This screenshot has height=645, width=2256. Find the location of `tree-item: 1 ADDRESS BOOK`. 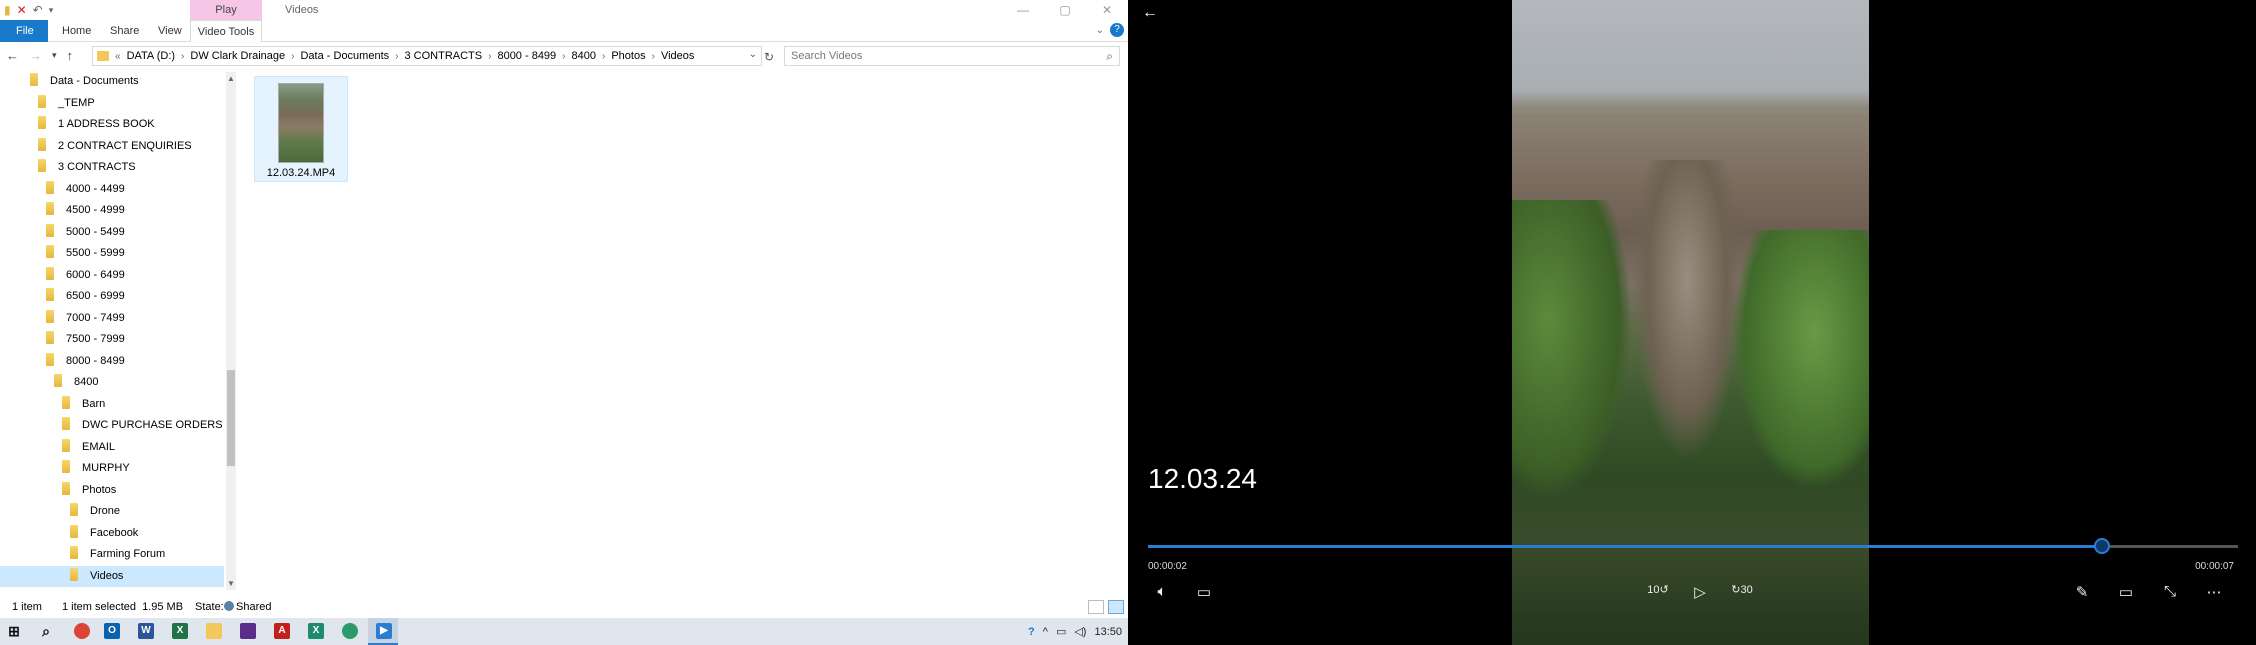

tree-item: 1 ADDRESS BOOK is located at coordinates (112, 124).